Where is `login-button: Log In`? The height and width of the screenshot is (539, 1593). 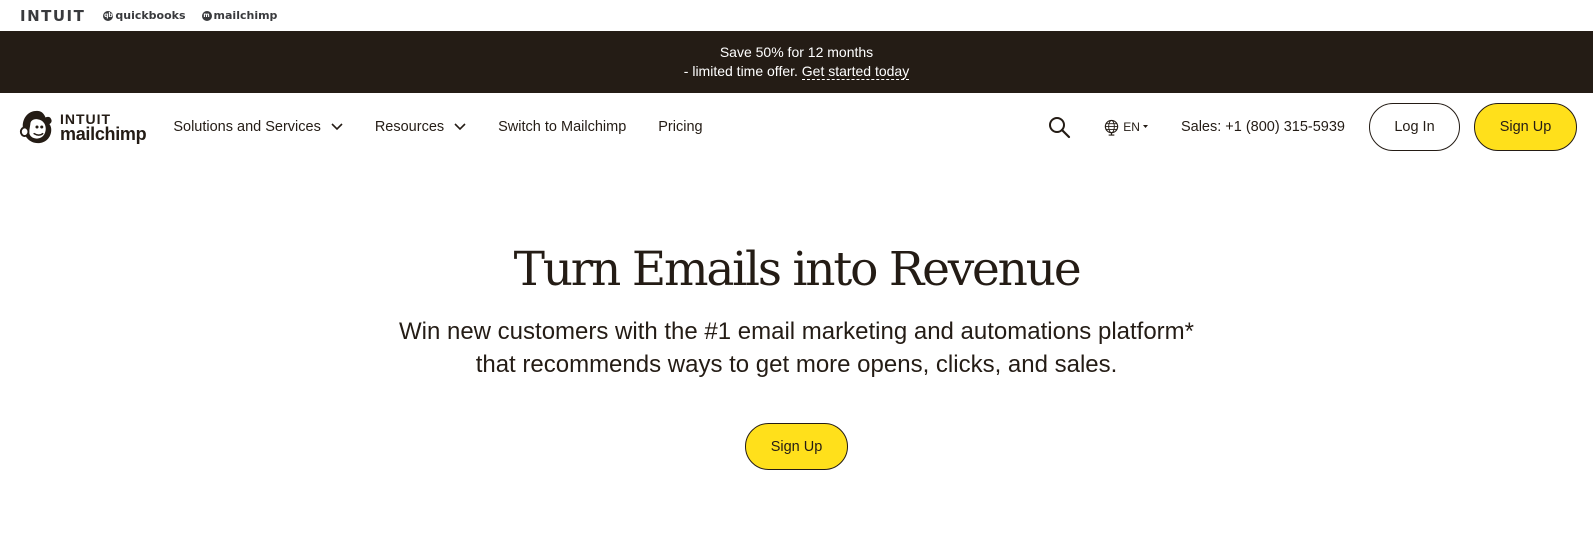
login-button: Log In is located at coordinates (1414, 127).